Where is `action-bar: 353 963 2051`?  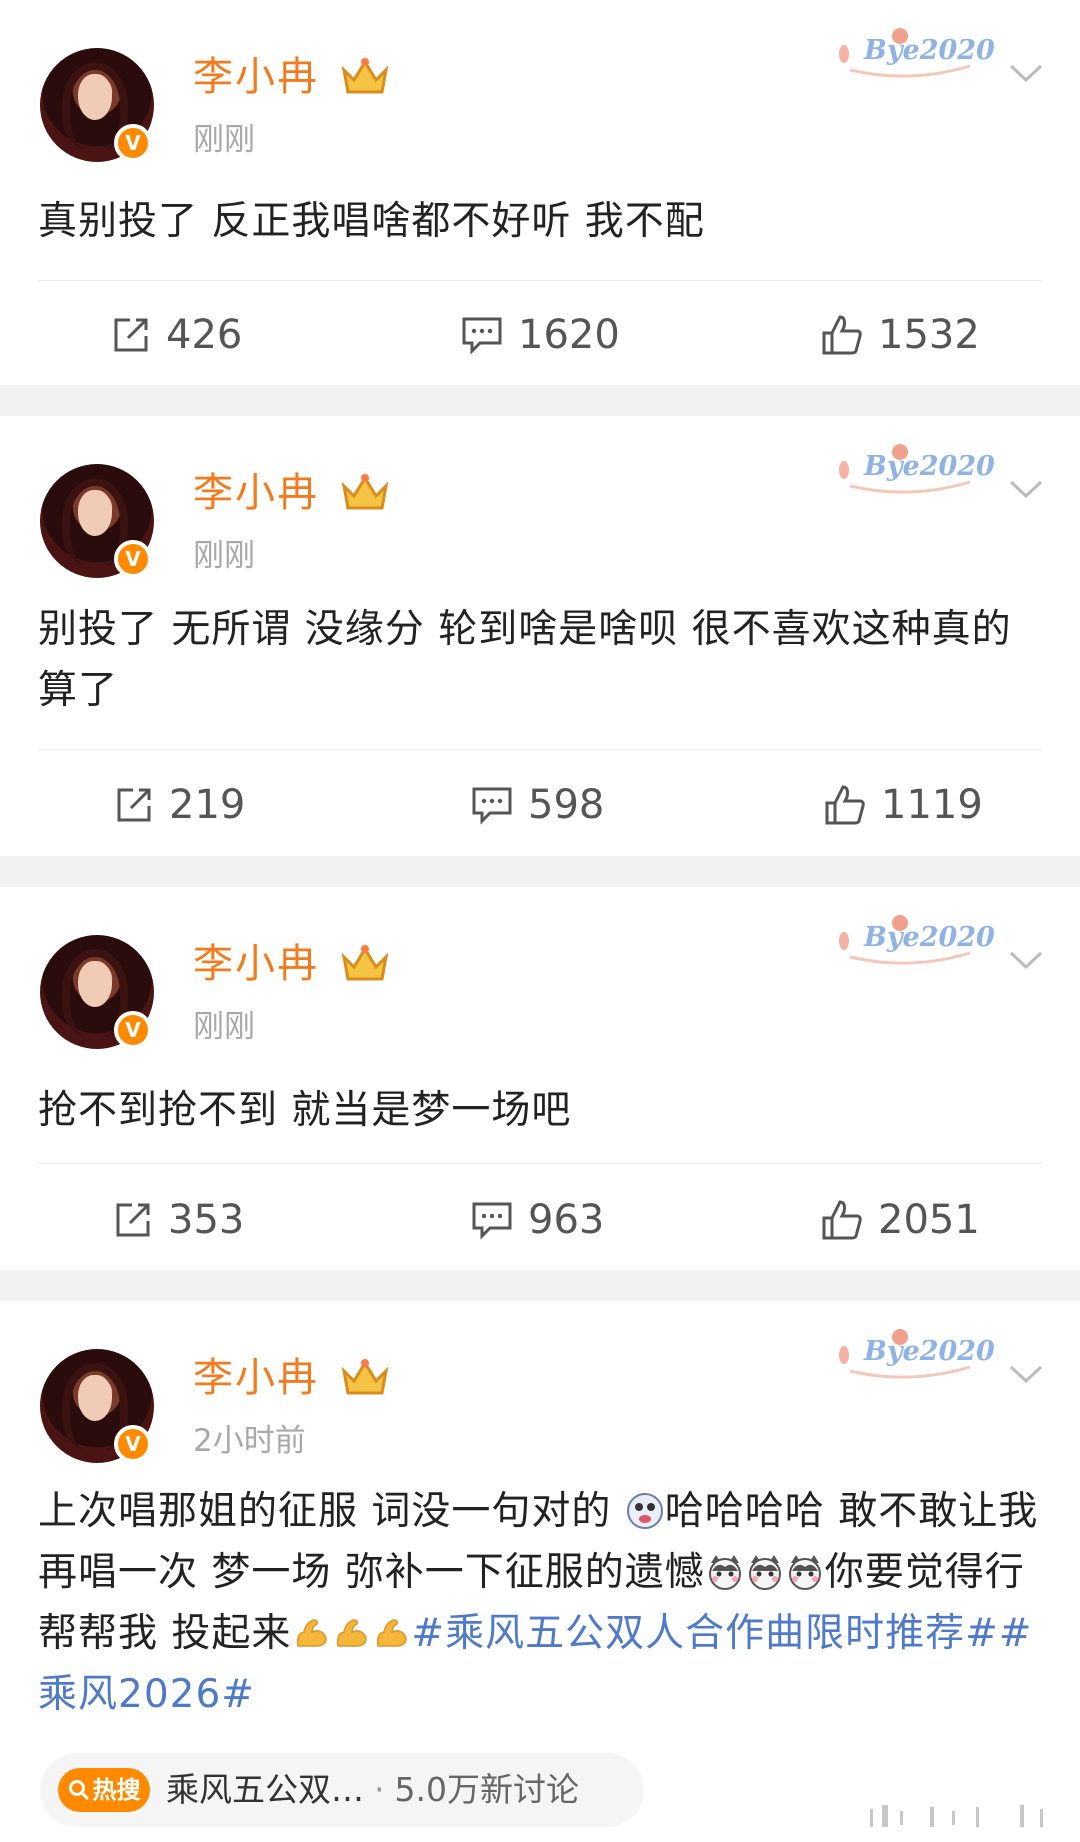
action-bar: 353 963 2051 is located at coordinates (540, 1220).